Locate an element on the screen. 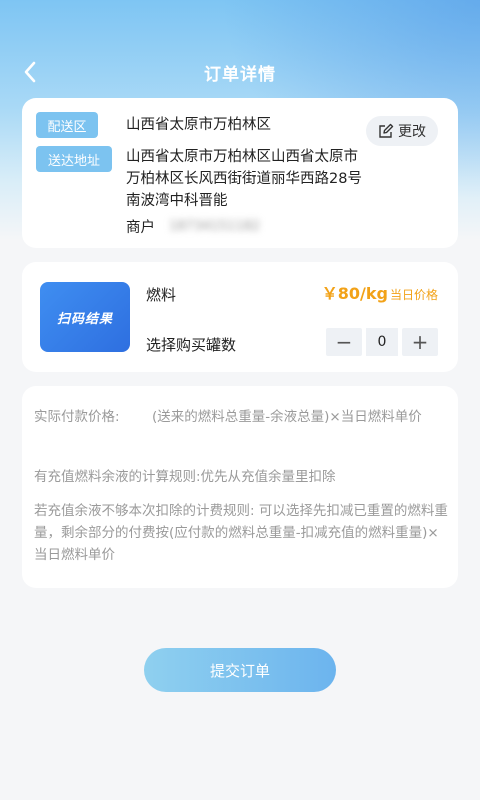 This screenshot has width=480, height=800. decrease-button: − is located at coordinates (344, 342).